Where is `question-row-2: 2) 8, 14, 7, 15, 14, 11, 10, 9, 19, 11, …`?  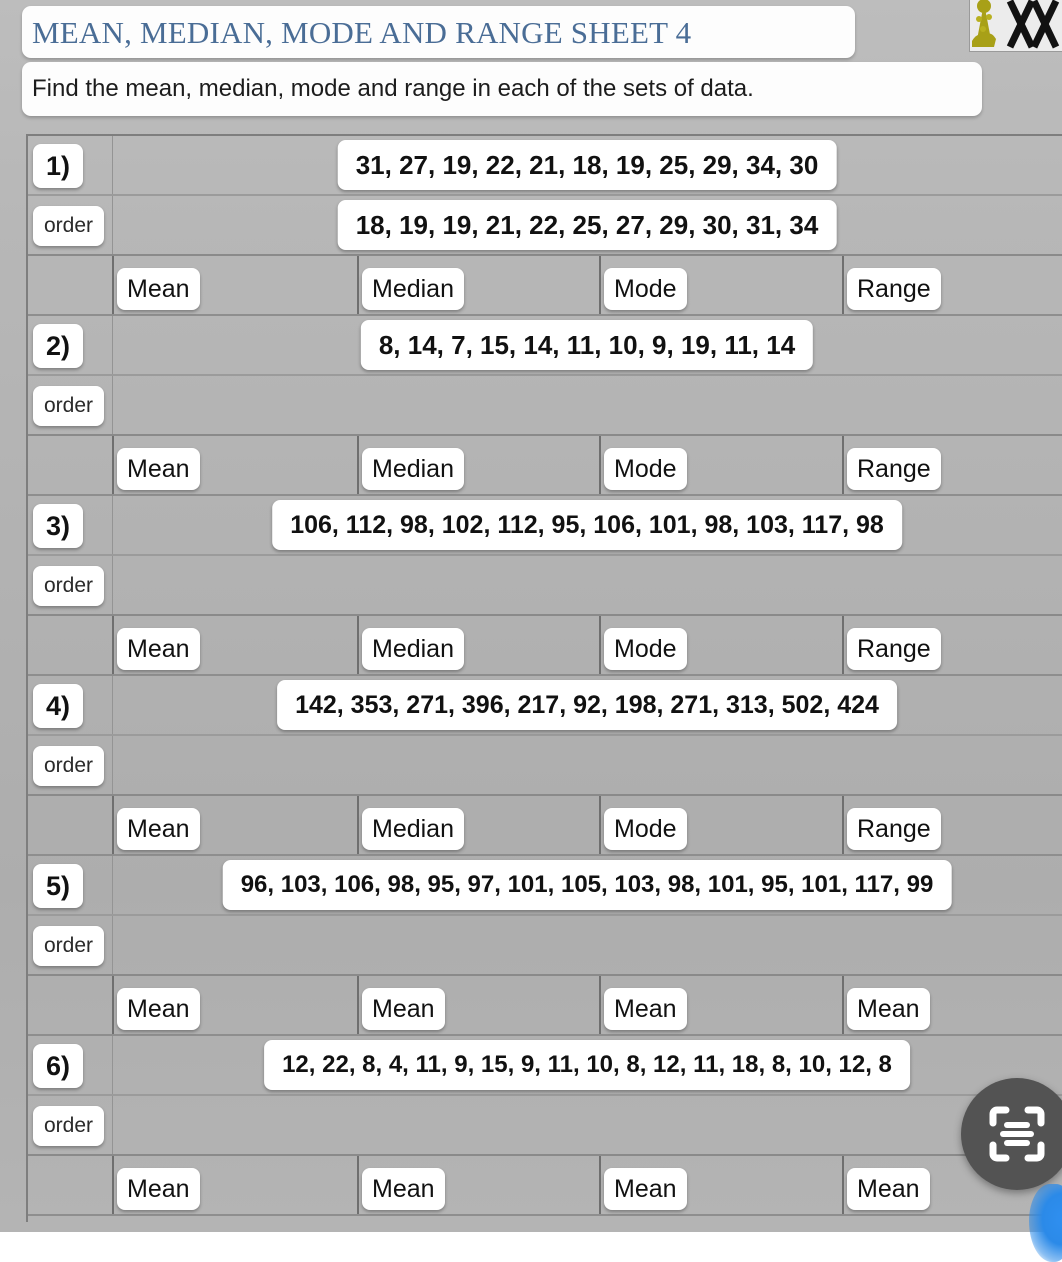 question-row-2: 2) 8, 14, 7, 15, 14, 11, 10, 9, 19, 11, … is located at coordinates (545, 346).